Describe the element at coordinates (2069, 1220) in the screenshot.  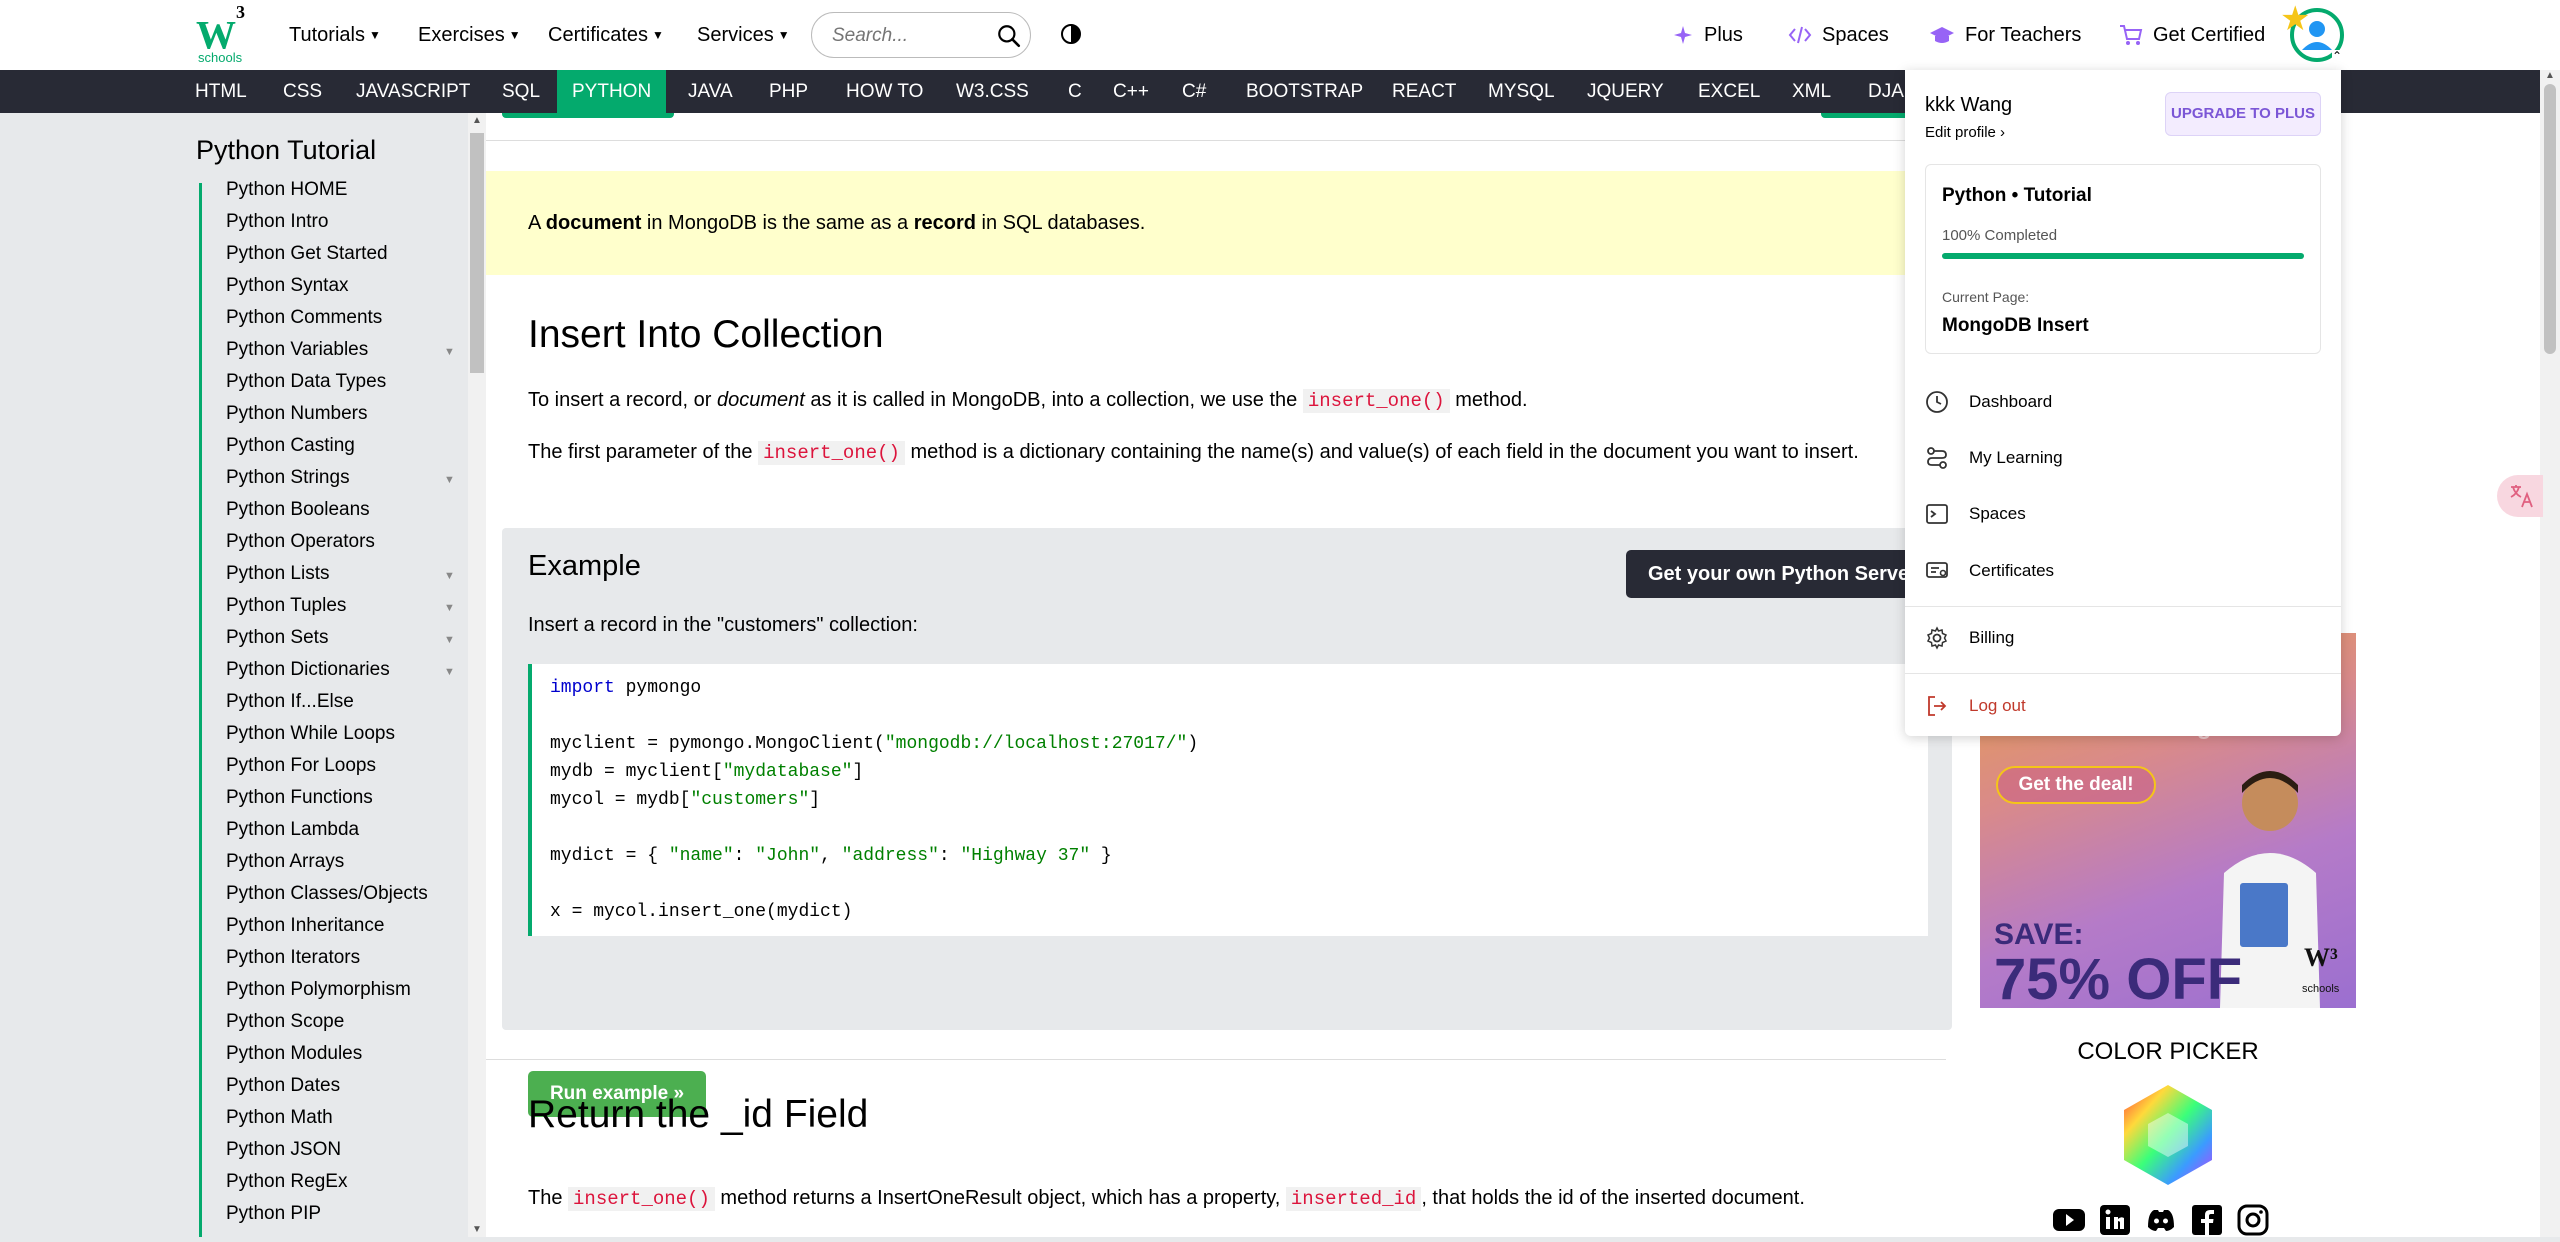
I see `youtube-icon` at that location.